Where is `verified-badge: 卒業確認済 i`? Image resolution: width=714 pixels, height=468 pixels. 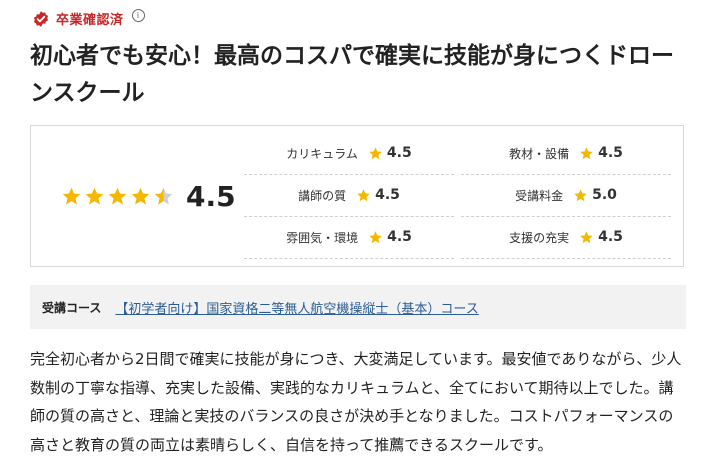
verified-badge: 卒業確認済 i is located at coordinates (88, 18).